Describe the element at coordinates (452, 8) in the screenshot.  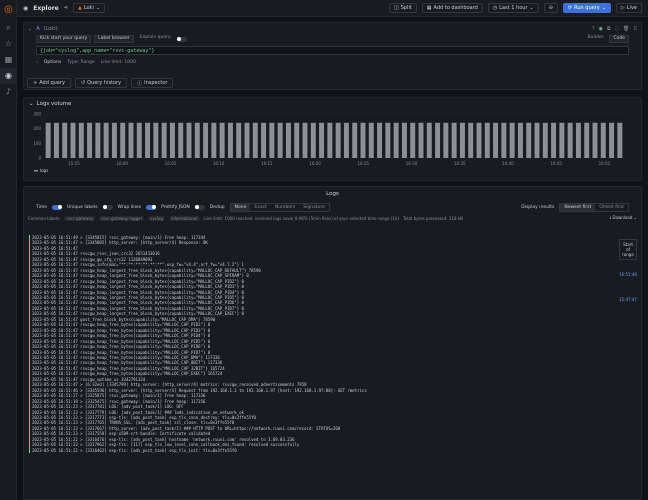
I see `add-to-dashboard-button: ▦ Add to dashboard` at that location.